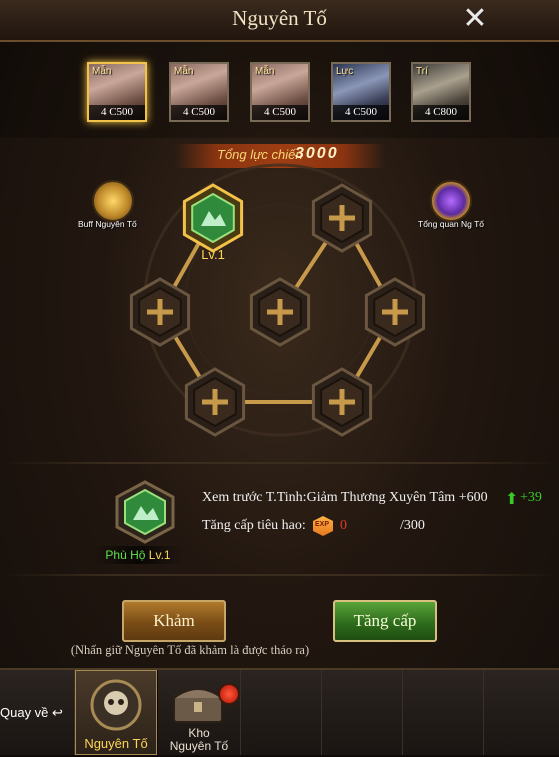  Describe the element at coordinates (397, 497) in the screenshot. I see `preview-value: Giảm Thương Xuyên Tâm +600` at that location.